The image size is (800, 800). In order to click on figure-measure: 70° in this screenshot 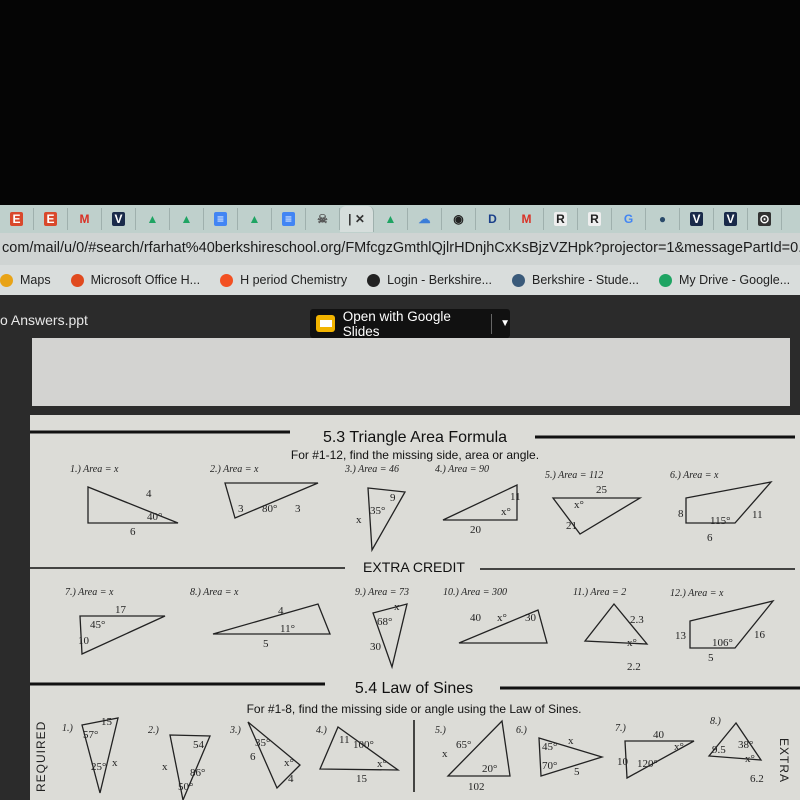, I will do `click(549, 766)`.